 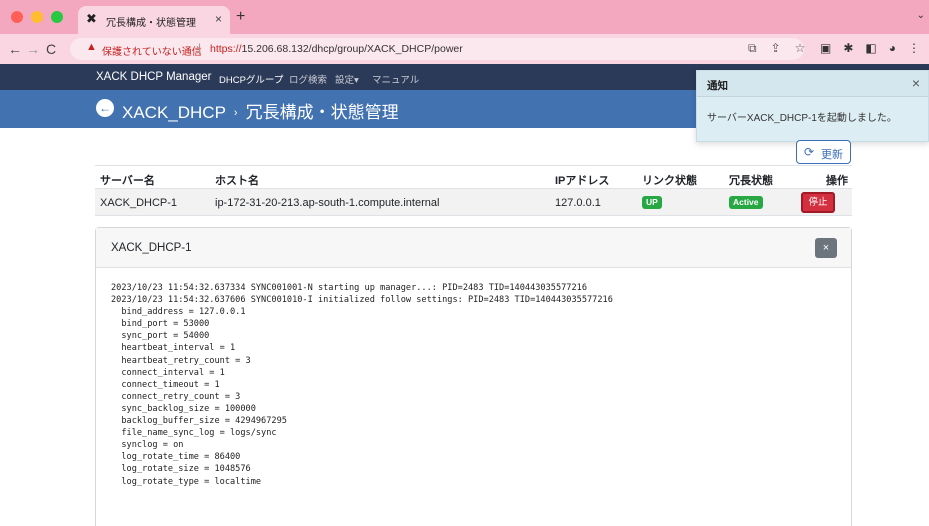 I want to click on url-host-path: 15.206.68.132/dhcp/group/XACK_DHCP/power, so click(x=352, y=49).